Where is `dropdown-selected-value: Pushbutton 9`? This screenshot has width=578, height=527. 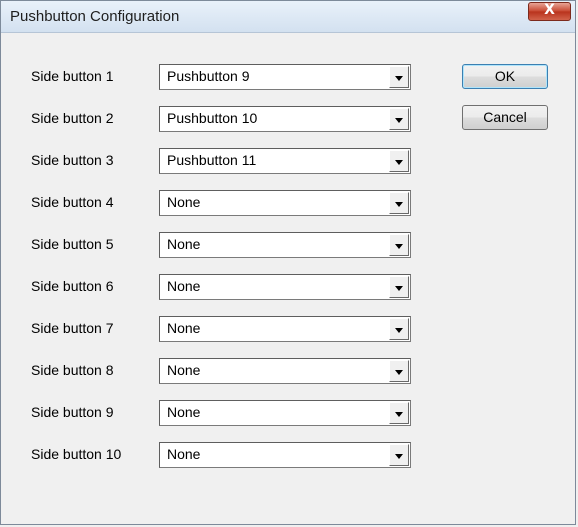 dropdown-selected-value: Pushbutton 9 is located at coordinates (208, 76).